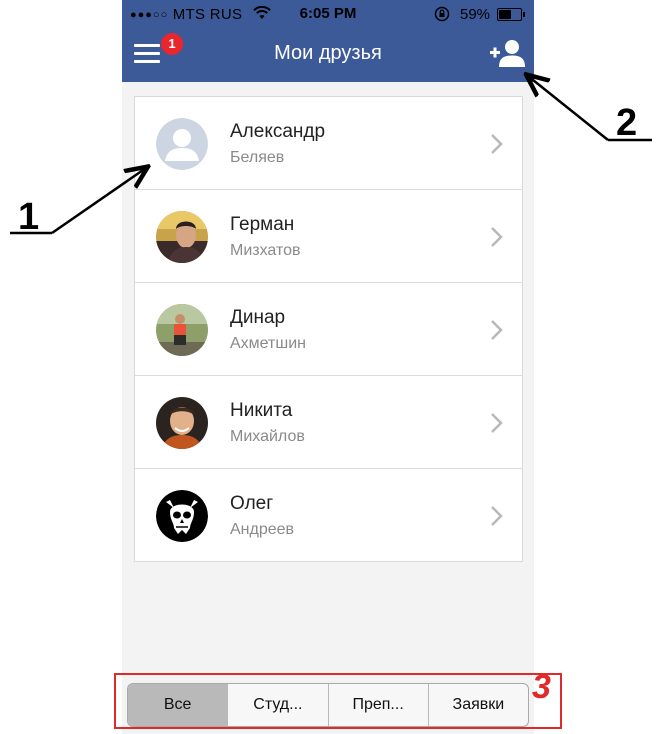 The height and width of the screenshot is (734, 664). I want to click on annotation-label-1: 1, so click(29, 217).